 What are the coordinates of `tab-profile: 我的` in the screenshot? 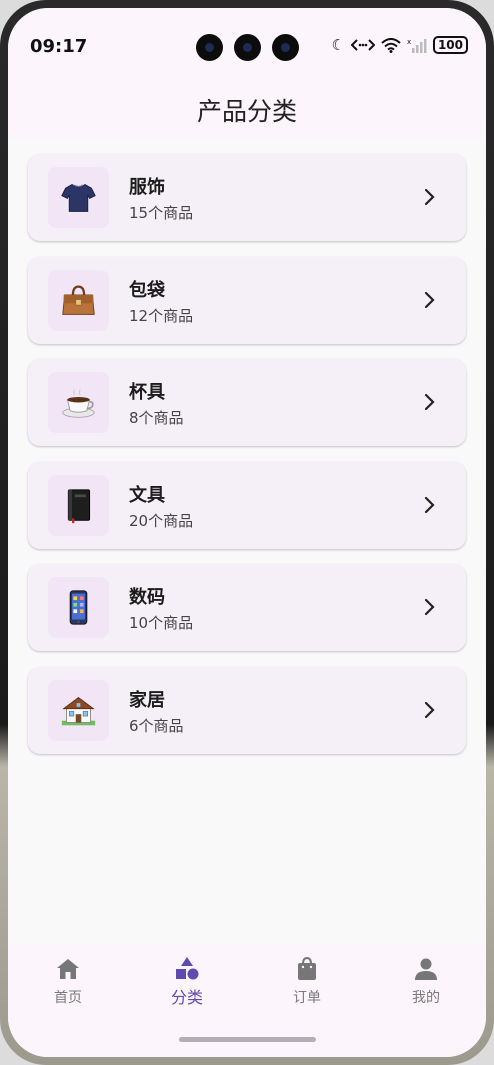 It's located at (426, 981).